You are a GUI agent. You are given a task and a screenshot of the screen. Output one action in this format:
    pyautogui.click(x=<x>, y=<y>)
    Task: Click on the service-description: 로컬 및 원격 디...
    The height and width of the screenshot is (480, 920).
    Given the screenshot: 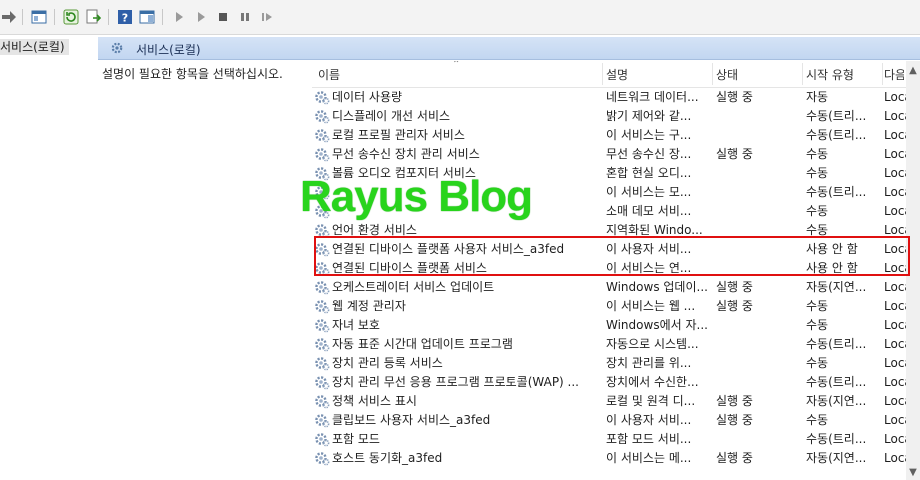 What is the action you would take?
    pyautogui.click(x=651, y=401)
    